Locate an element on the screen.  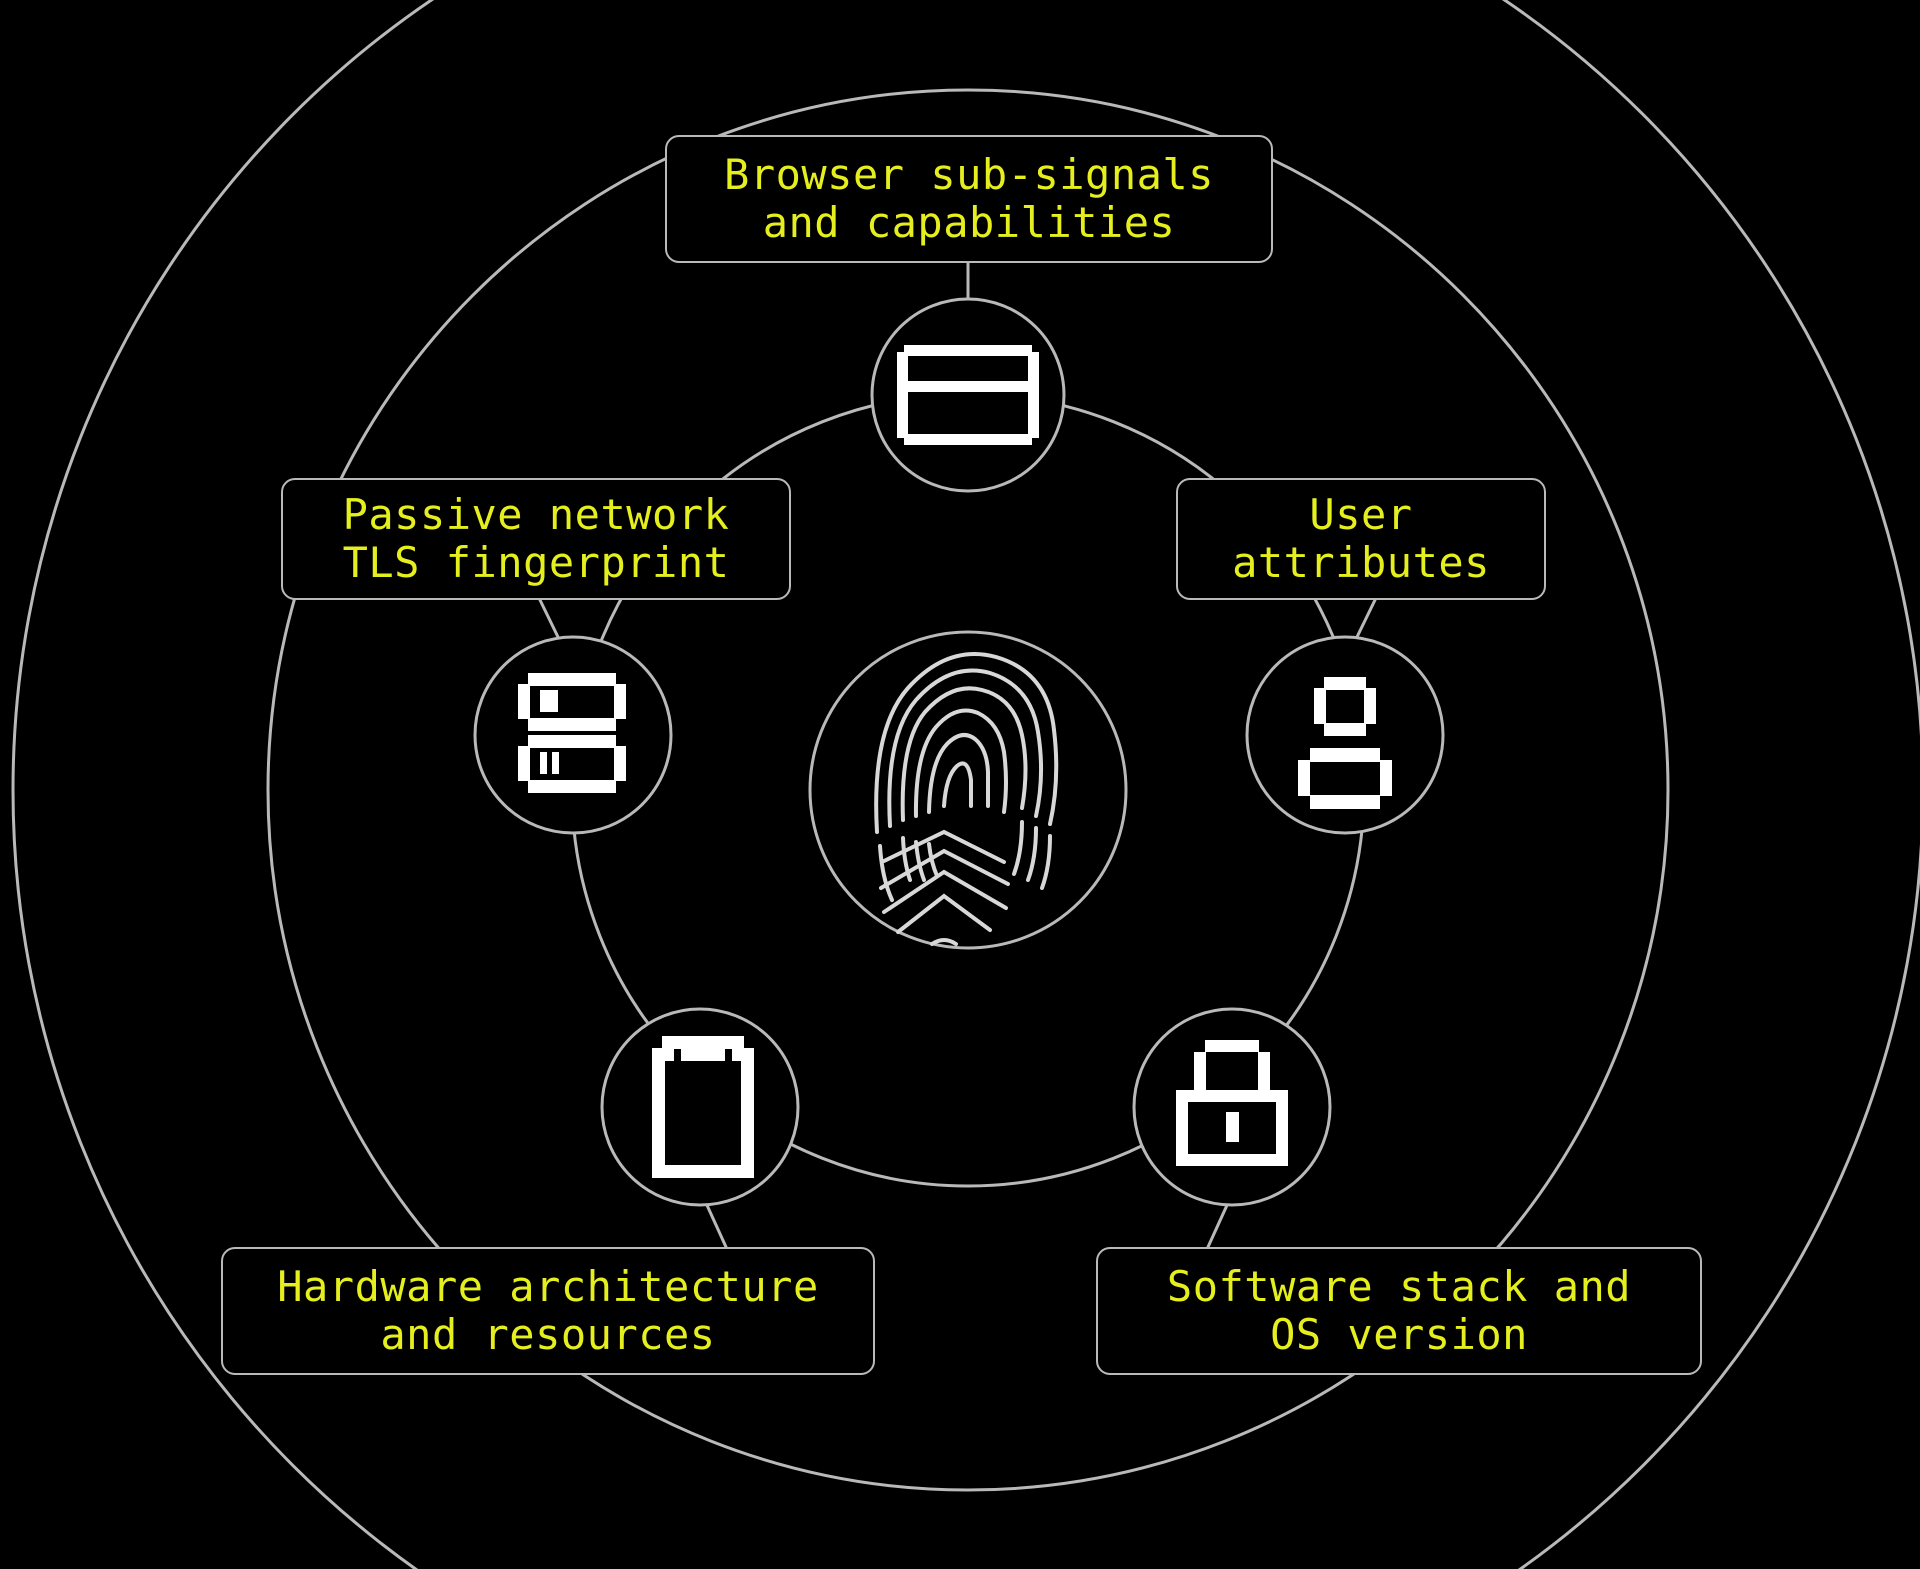
center-hub-circle is located at coordinates (968, 790).